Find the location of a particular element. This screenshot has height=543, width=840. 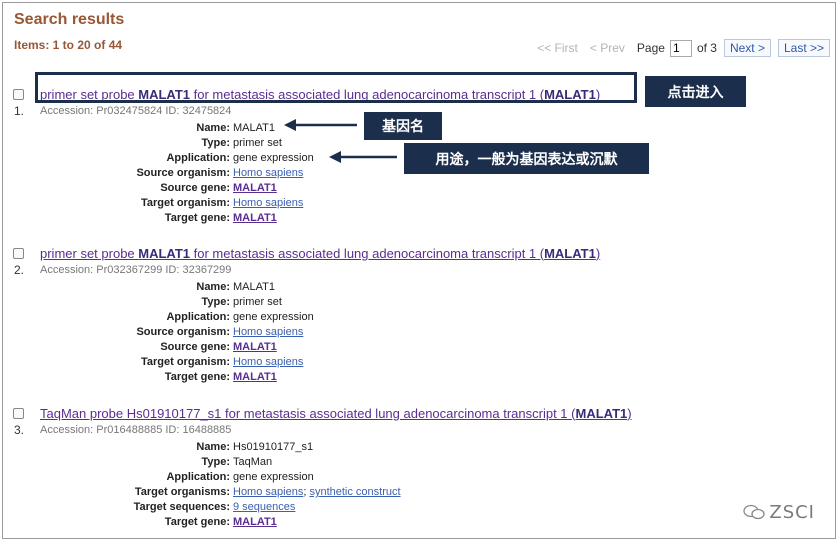

accession-text: Accession: Pr016488885 ID: 16488885 is located at coordinates (136, 430).